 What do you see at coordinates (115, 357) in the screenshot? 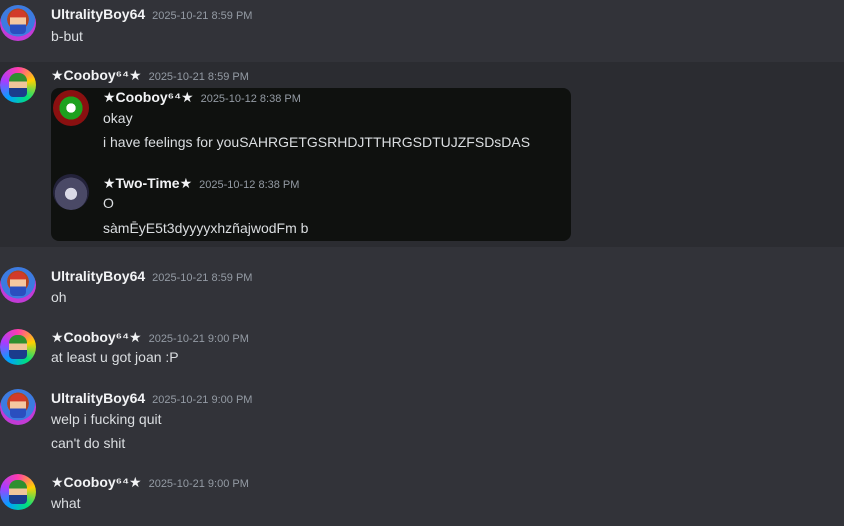
I see `message-text: at least u got joan :P` at bounding box center [115, 357].